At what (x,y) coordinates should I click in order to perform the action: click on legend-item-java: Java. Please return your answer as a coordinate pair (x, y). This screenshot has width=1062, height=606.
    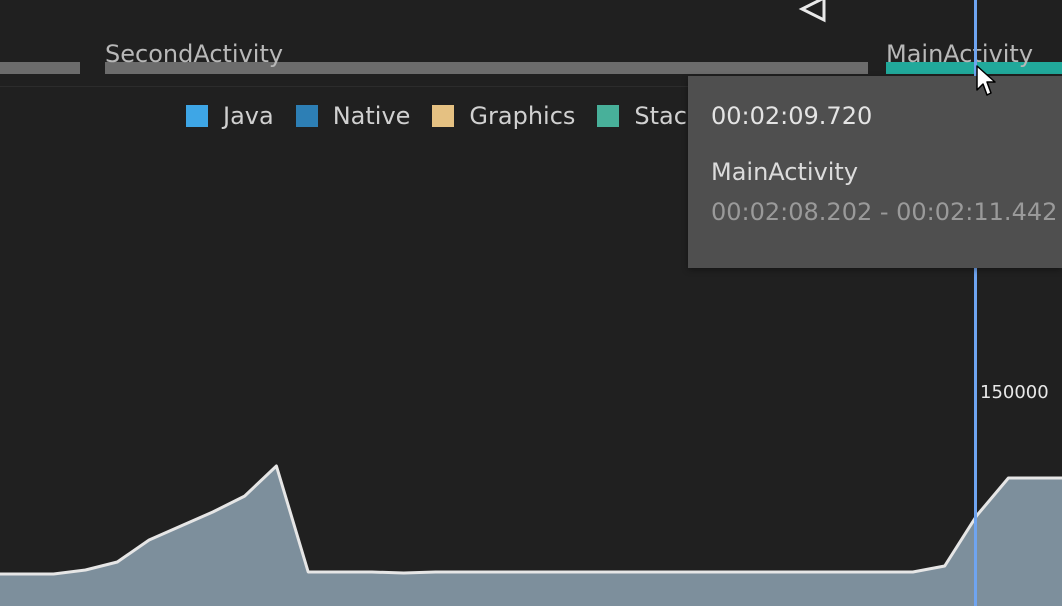
    Looking at the image, I should click on (230, 116).